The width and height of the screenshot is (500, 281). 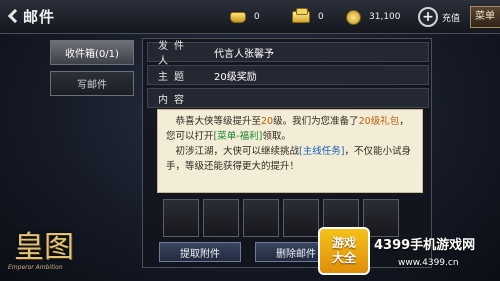 I want to click on silver-tael-counter: 0, so click(x=308, y=17).